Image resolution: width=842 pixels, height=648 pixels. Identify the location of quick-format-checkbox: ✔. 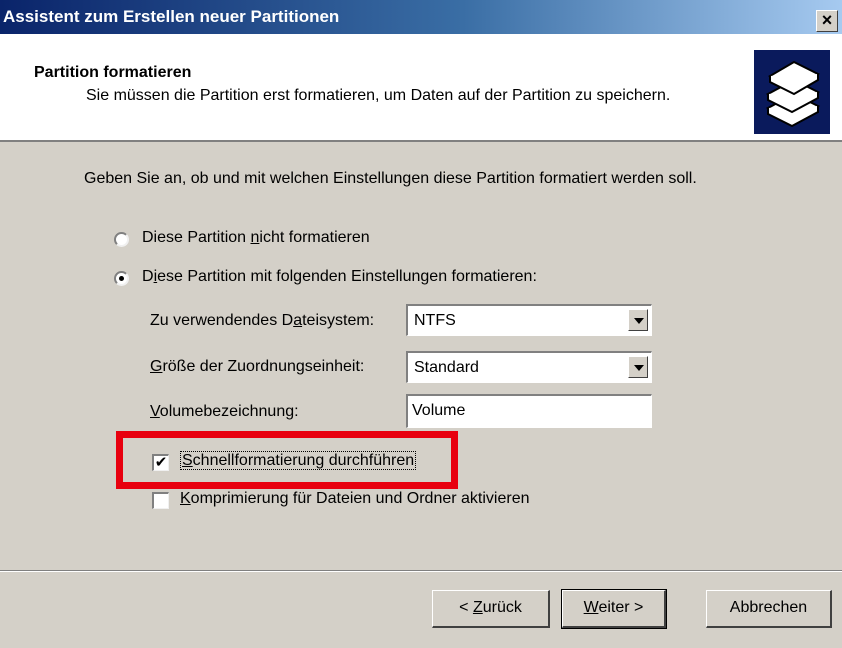
(160, 462).